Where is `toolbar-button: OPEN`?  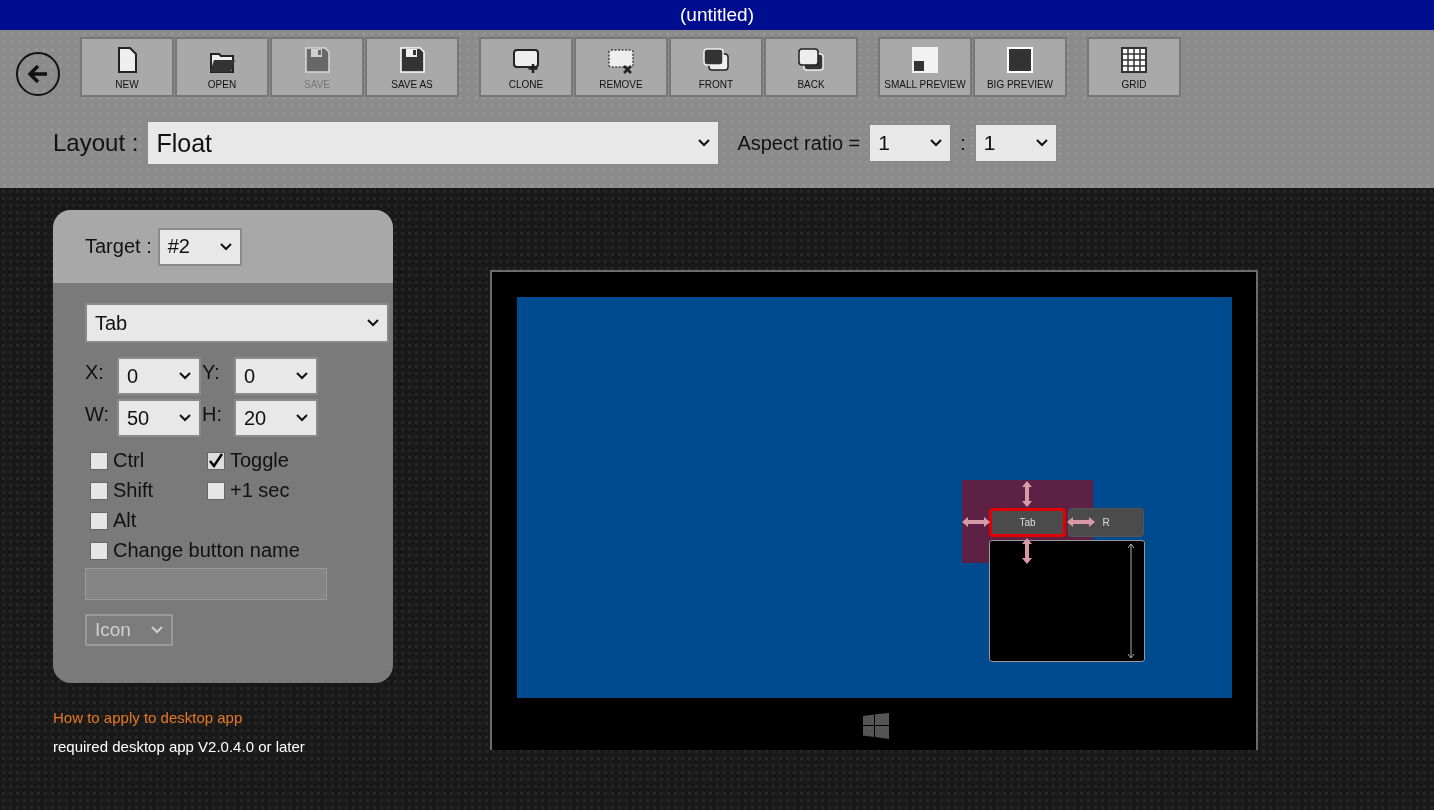 toolbar-button: OPEN is located at coordinates (222, 67).